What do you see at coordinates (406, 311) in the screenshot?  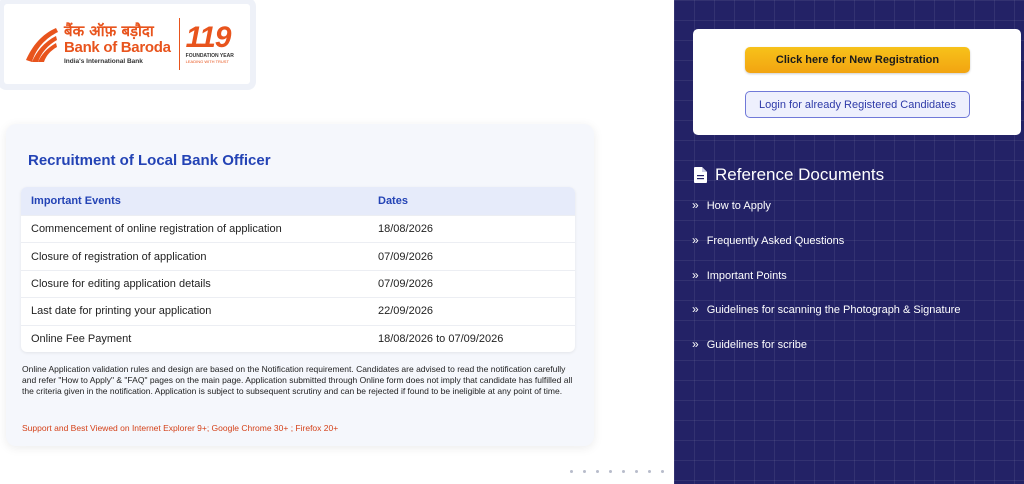 I see `date-cell: 22/09/2026` at bounding box center [406, 311].